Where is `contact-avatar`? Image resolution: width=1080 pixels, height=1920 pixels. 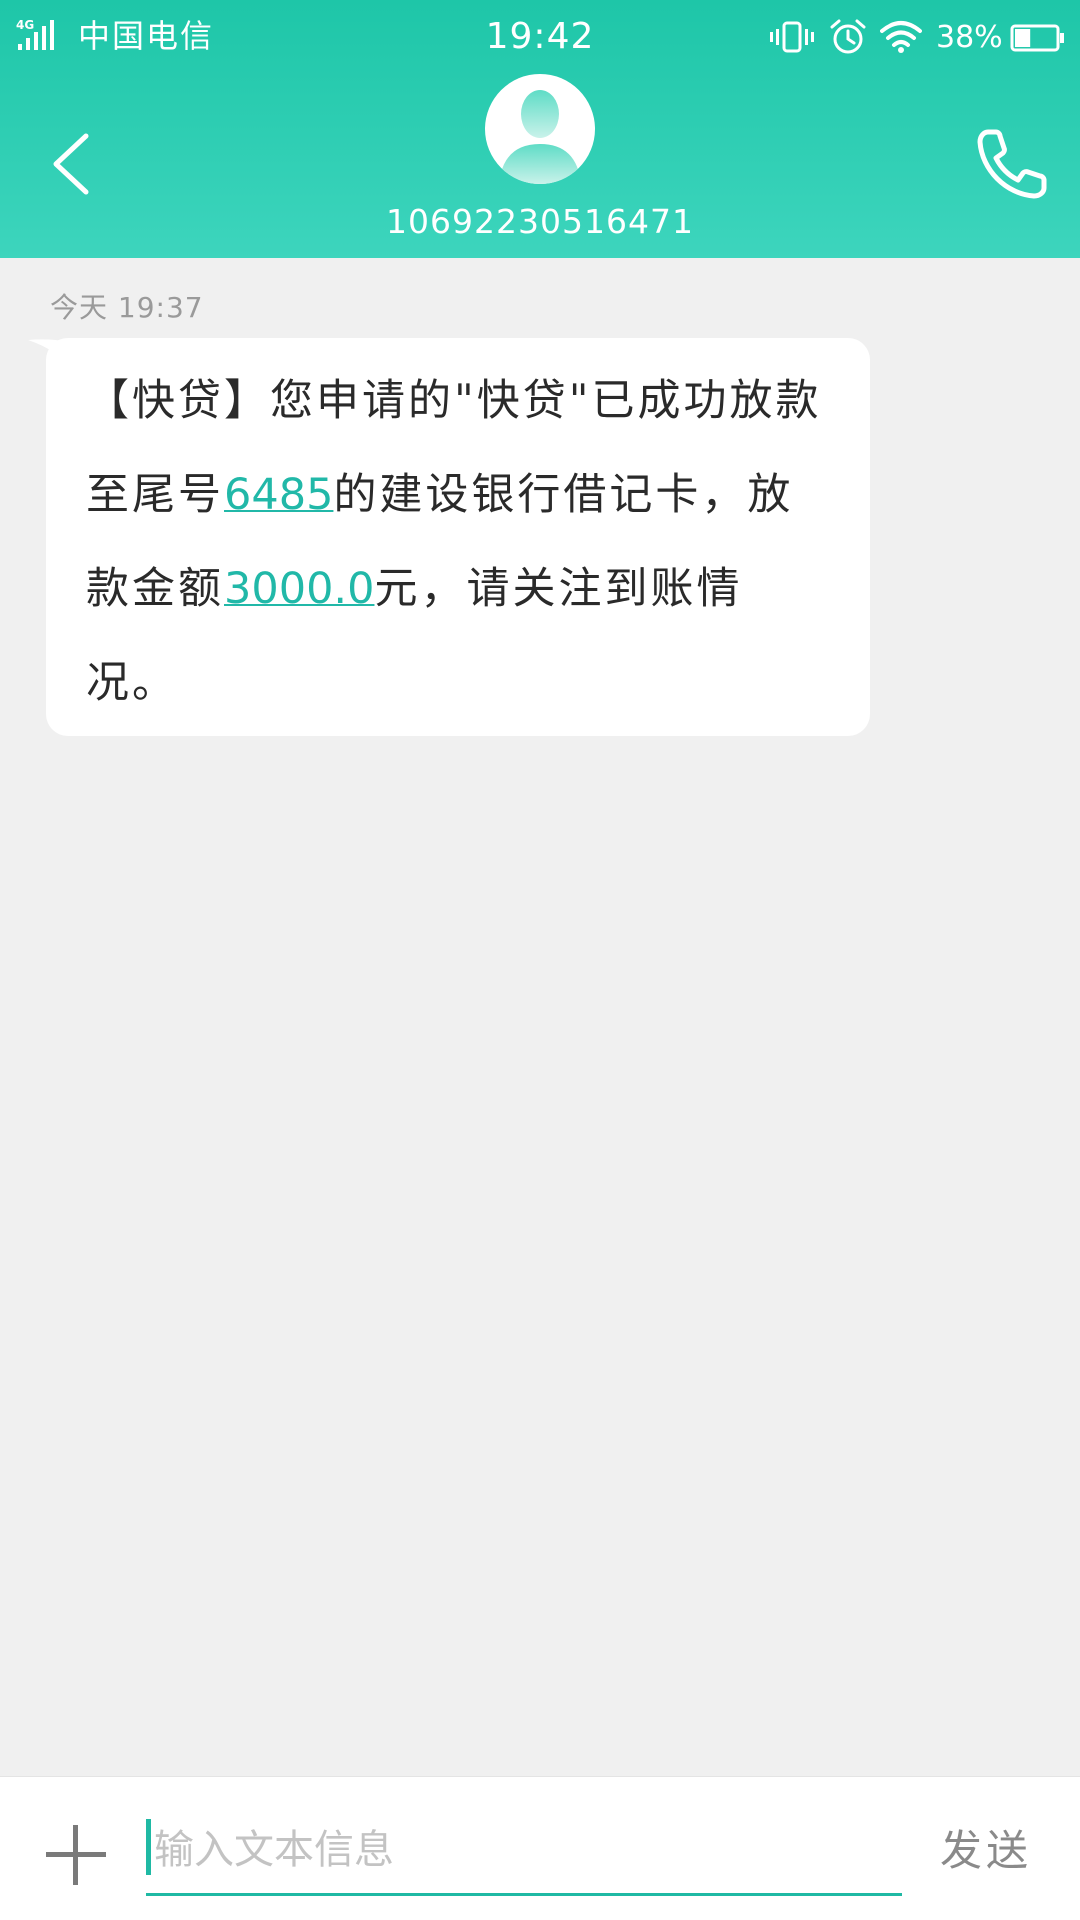
contact-avatar is located at coordinates (540, 129).